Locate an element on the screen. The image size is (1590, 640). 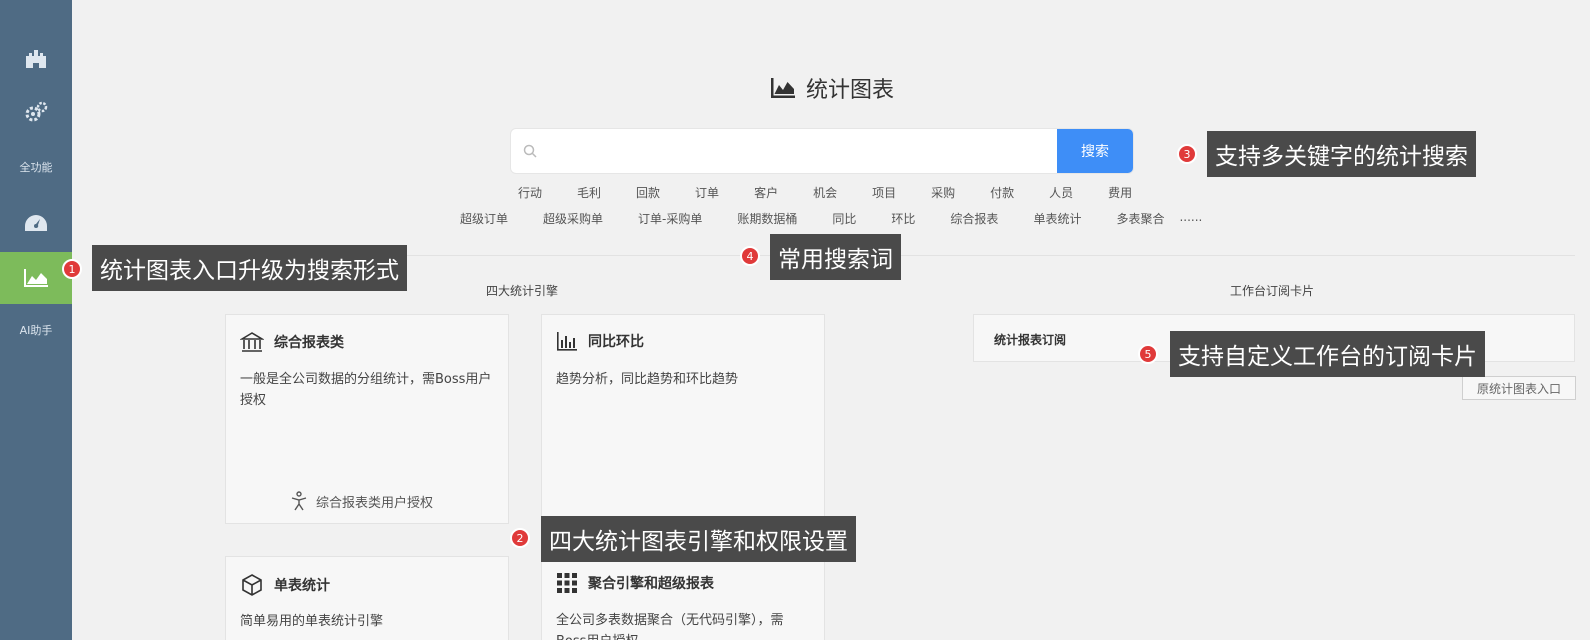
page-title: 统计图表 is located at coordinates (832, 88).